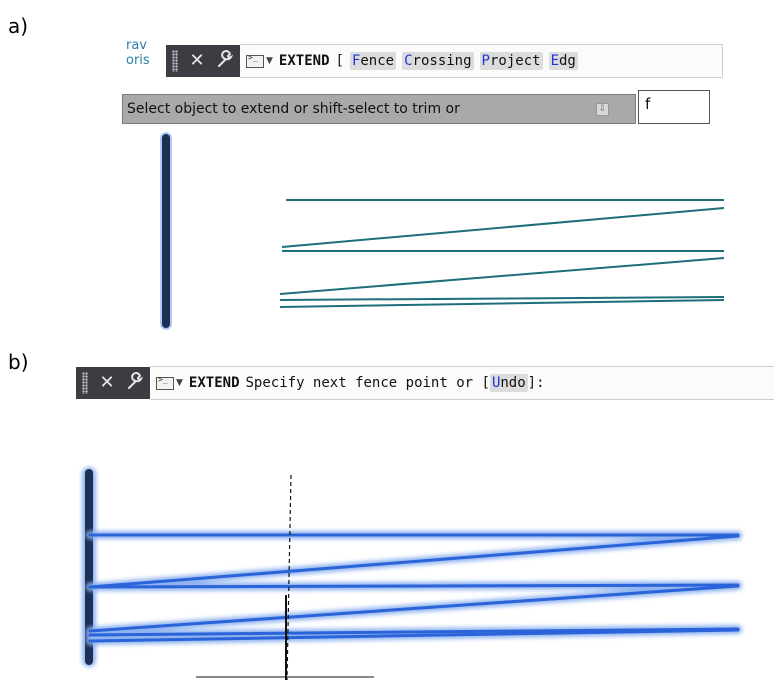 This screenshot has height=680, width=774. I want to click on option-undo: Undo, so click(508, 383).